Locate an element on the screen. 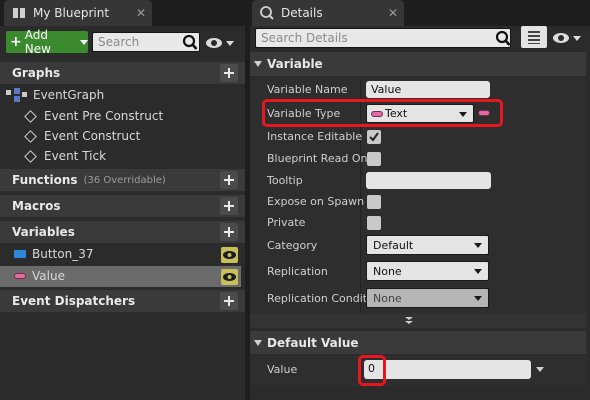 This screenshot has width=590, height=400. event-dispatchers-section-header: Event Dispatchers is located at coordinates (122, 301).